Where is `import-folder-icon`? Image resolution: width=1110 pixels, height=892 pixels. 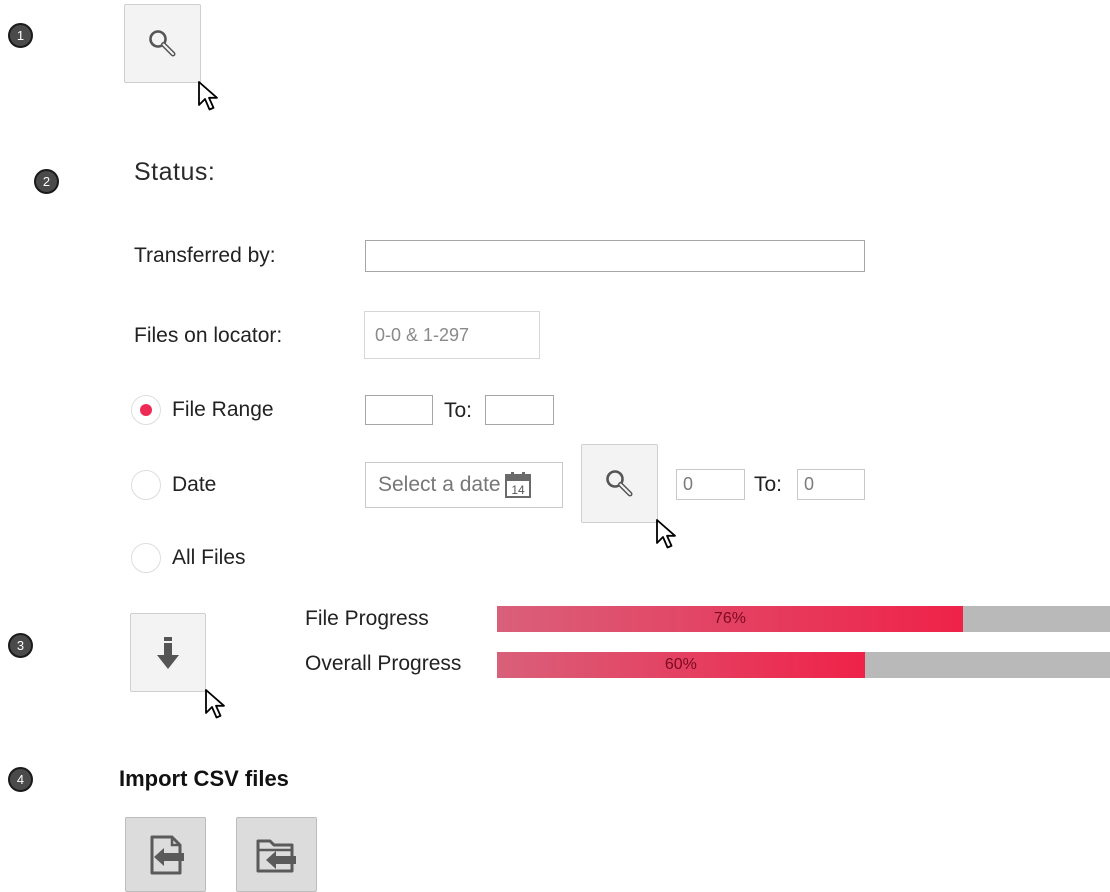
import-folder-icon is located at coordinates (276, 855).